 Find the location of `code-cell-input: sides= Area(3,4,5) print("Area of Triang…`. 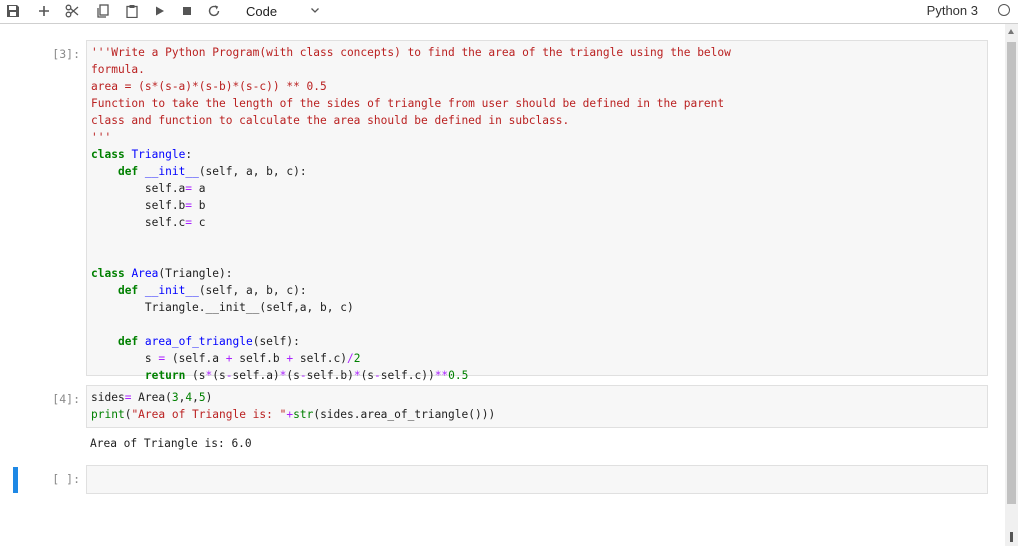

code-cell-input: sides= Area(3,4,5) print("Area of Triang… is located at coordinates (537, 406).